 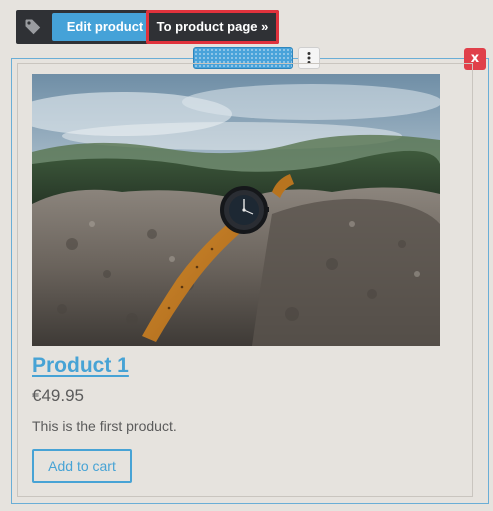 I want to click on to-product-page-button: To product page », so click(x=212, y=27).